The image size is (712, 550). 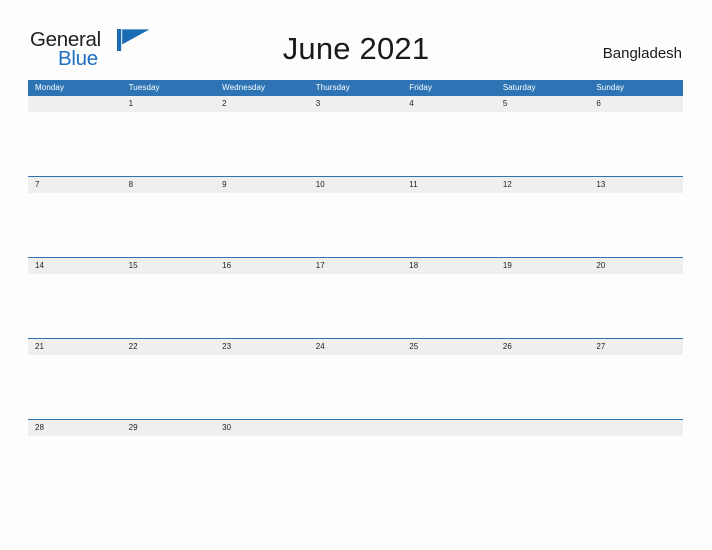 I want to click on day-cell: 25, so click(x=449, y=347).